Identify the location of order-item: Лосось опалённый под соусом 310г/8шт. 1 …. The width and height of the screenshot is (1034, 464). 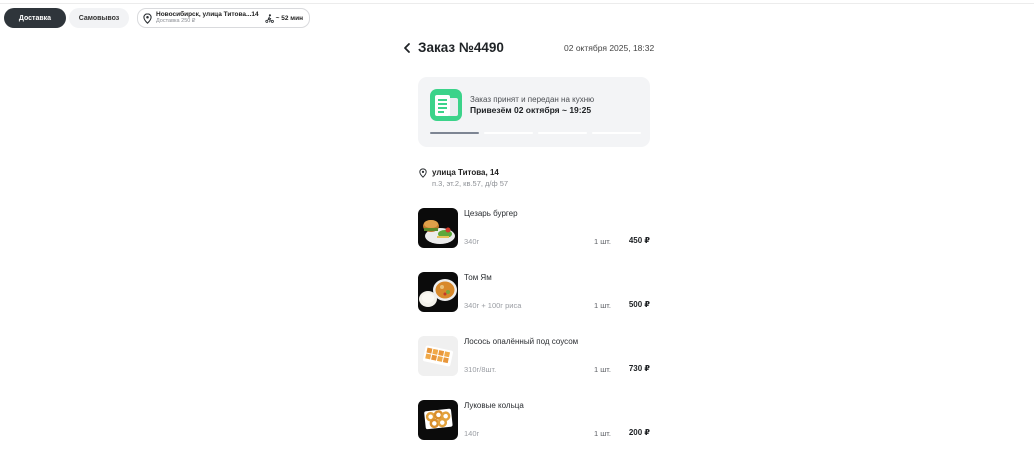
(534, 357).